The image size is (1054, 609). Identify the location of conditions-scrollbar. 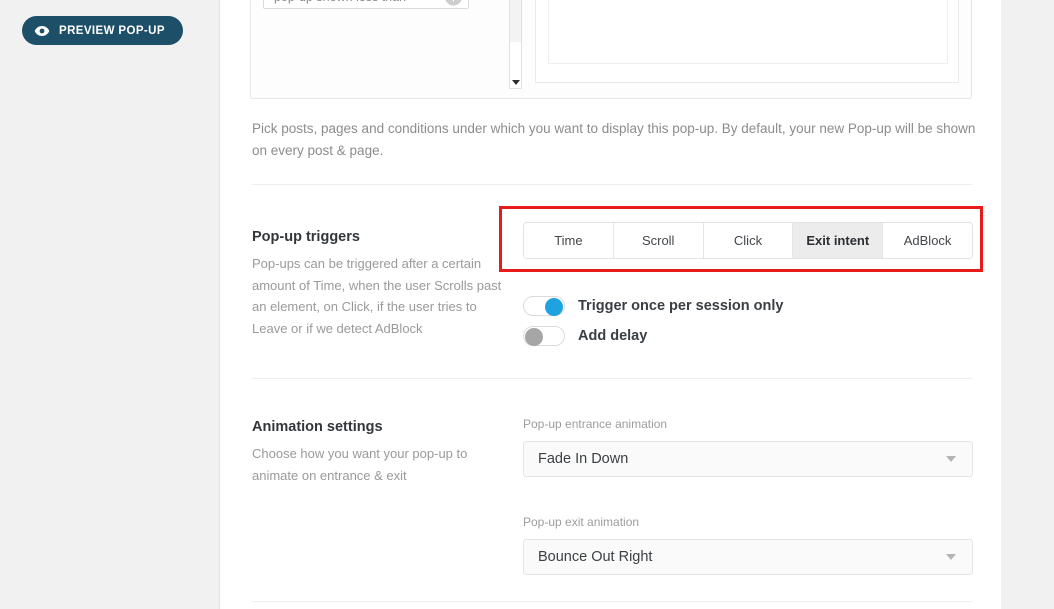
(515, 44).